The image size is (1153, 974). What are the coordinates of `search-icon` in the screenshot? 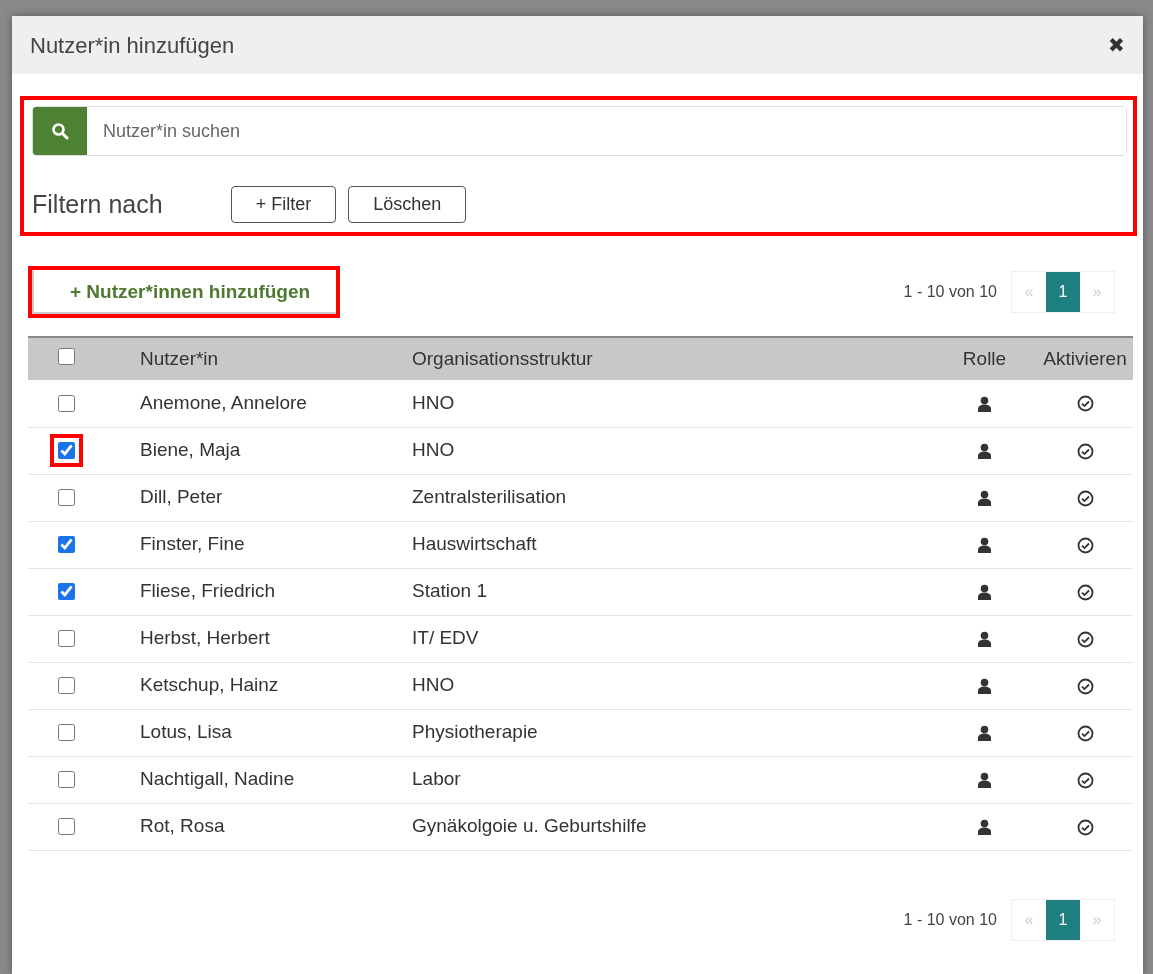 It's located at (60, 131).